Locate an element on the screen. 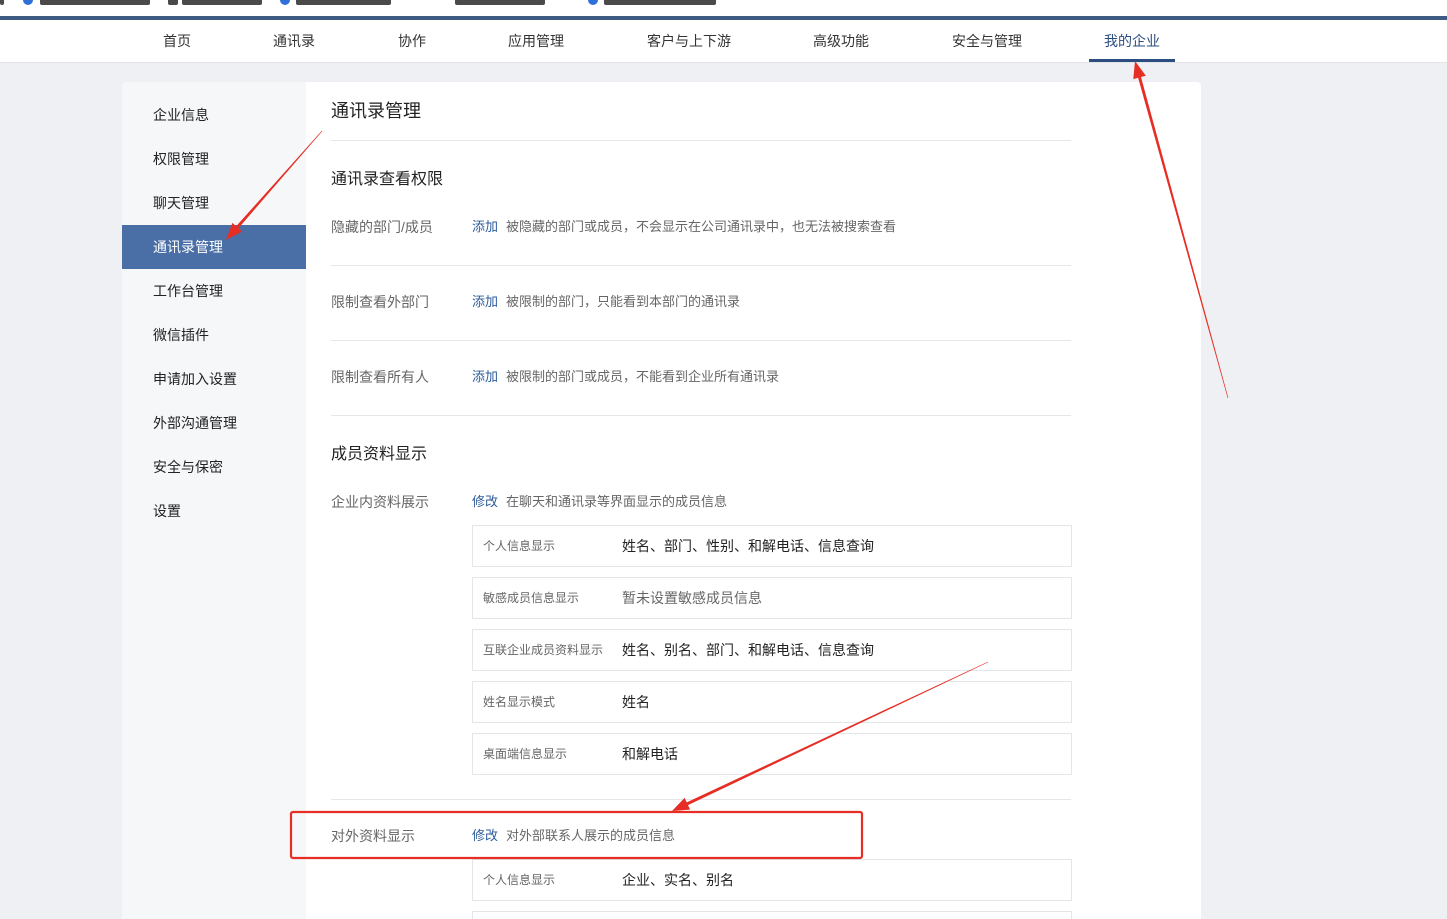 This screenshot has height=919, width=1447. permission-row-restrict-other-departments: 限制查看外部门 添加 被限制的部门，只能看到本部门的通讯录 is located at coordinates (701, 302).